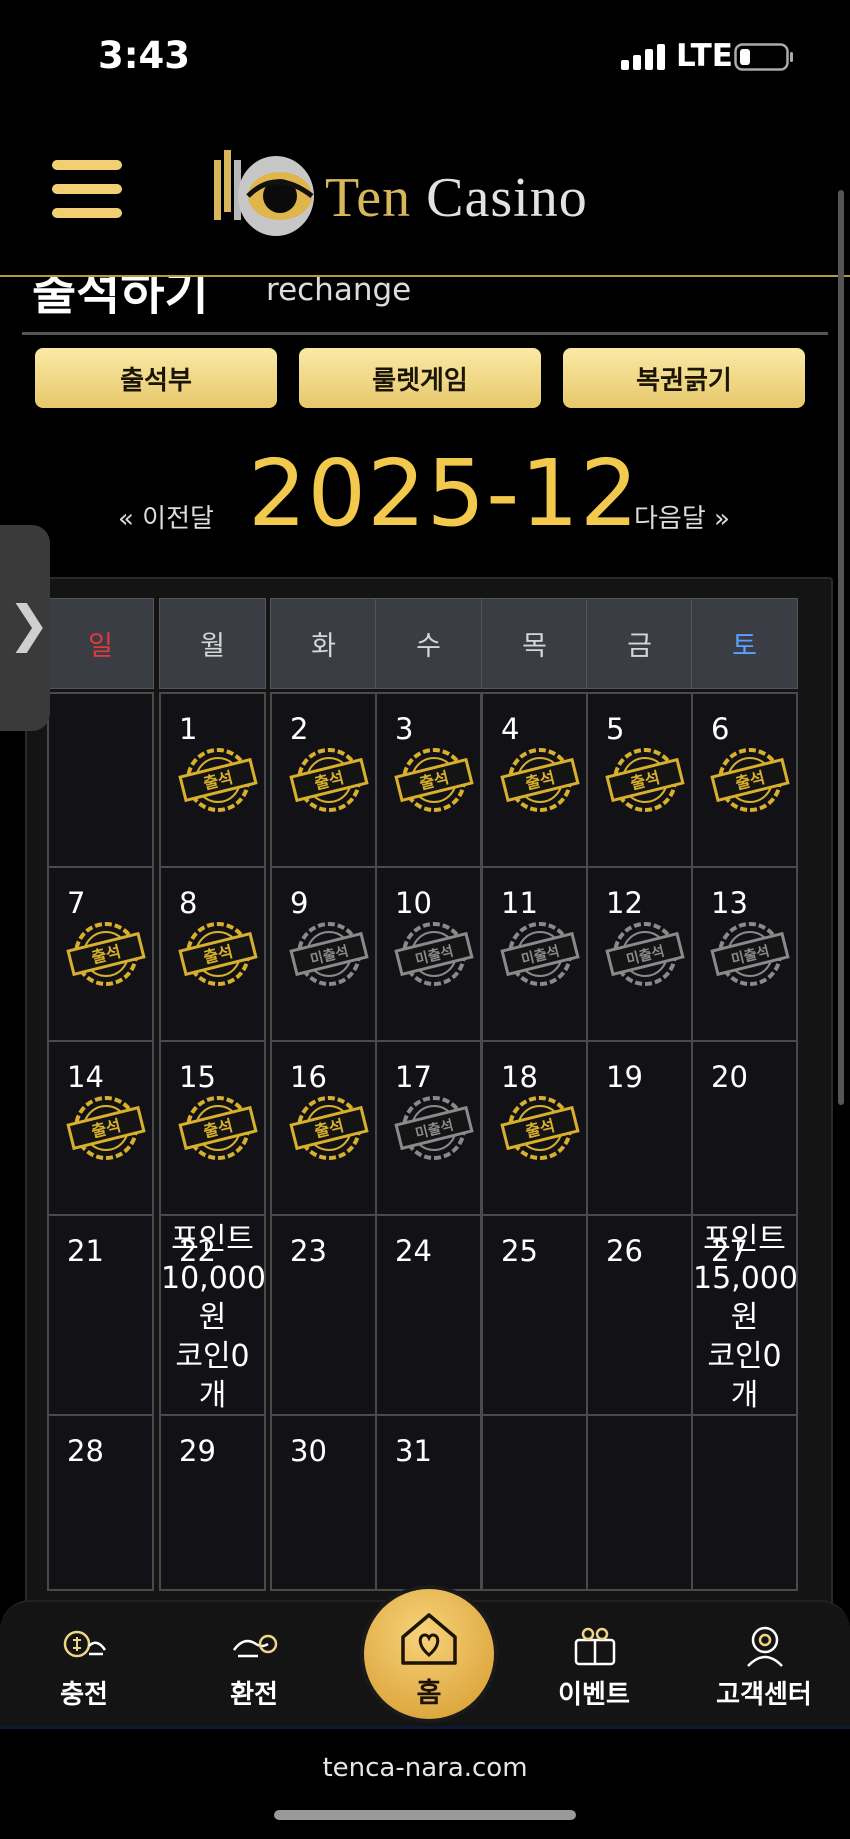 The width and height of the screenshot is (850, 1839). Describe the element at coordinates (85, 1077) in the screenshot. I see `day-number: 14` at that location.